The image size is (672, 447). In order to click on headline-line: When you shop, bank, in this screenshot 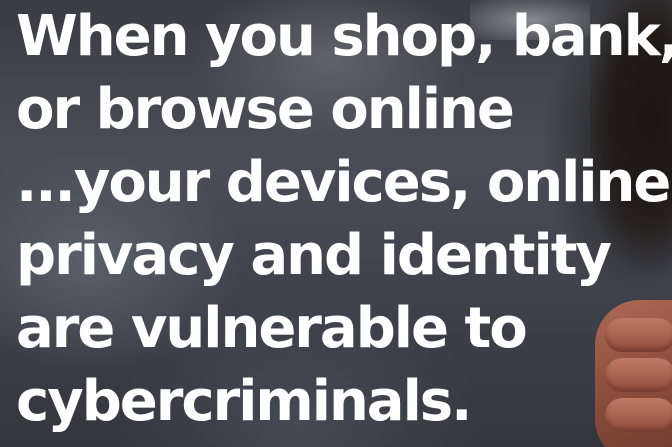, I will do `click(344, 36)`.